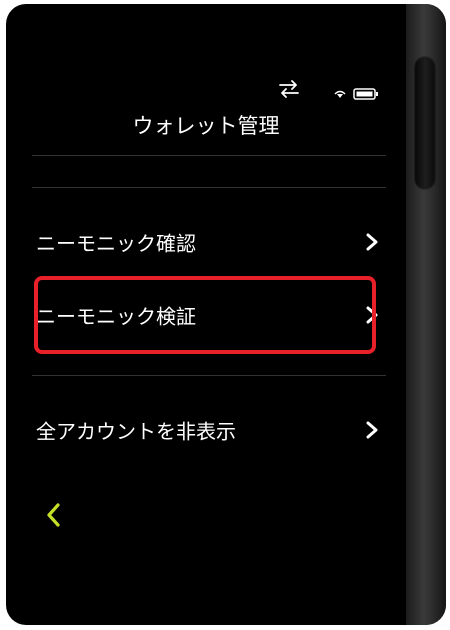  What do you see at coordinates (116, 316) in the screenshot?
I see `menu-item-label: ニーモニック検証` at bounding box center [116, 316].